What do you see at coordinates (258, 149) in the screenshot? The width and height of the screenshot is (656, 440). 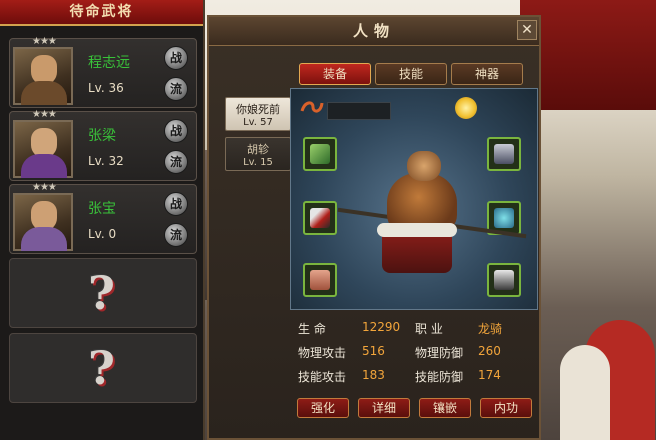 I see `general-selector-name: 胡轸` at bounding box center [258, 149].